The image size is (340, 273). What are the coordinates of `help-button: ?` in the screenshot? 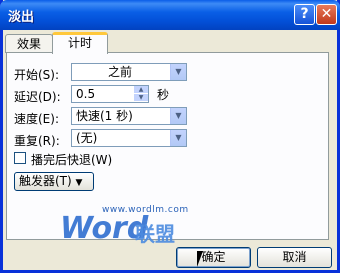 It's located at (304, 14).